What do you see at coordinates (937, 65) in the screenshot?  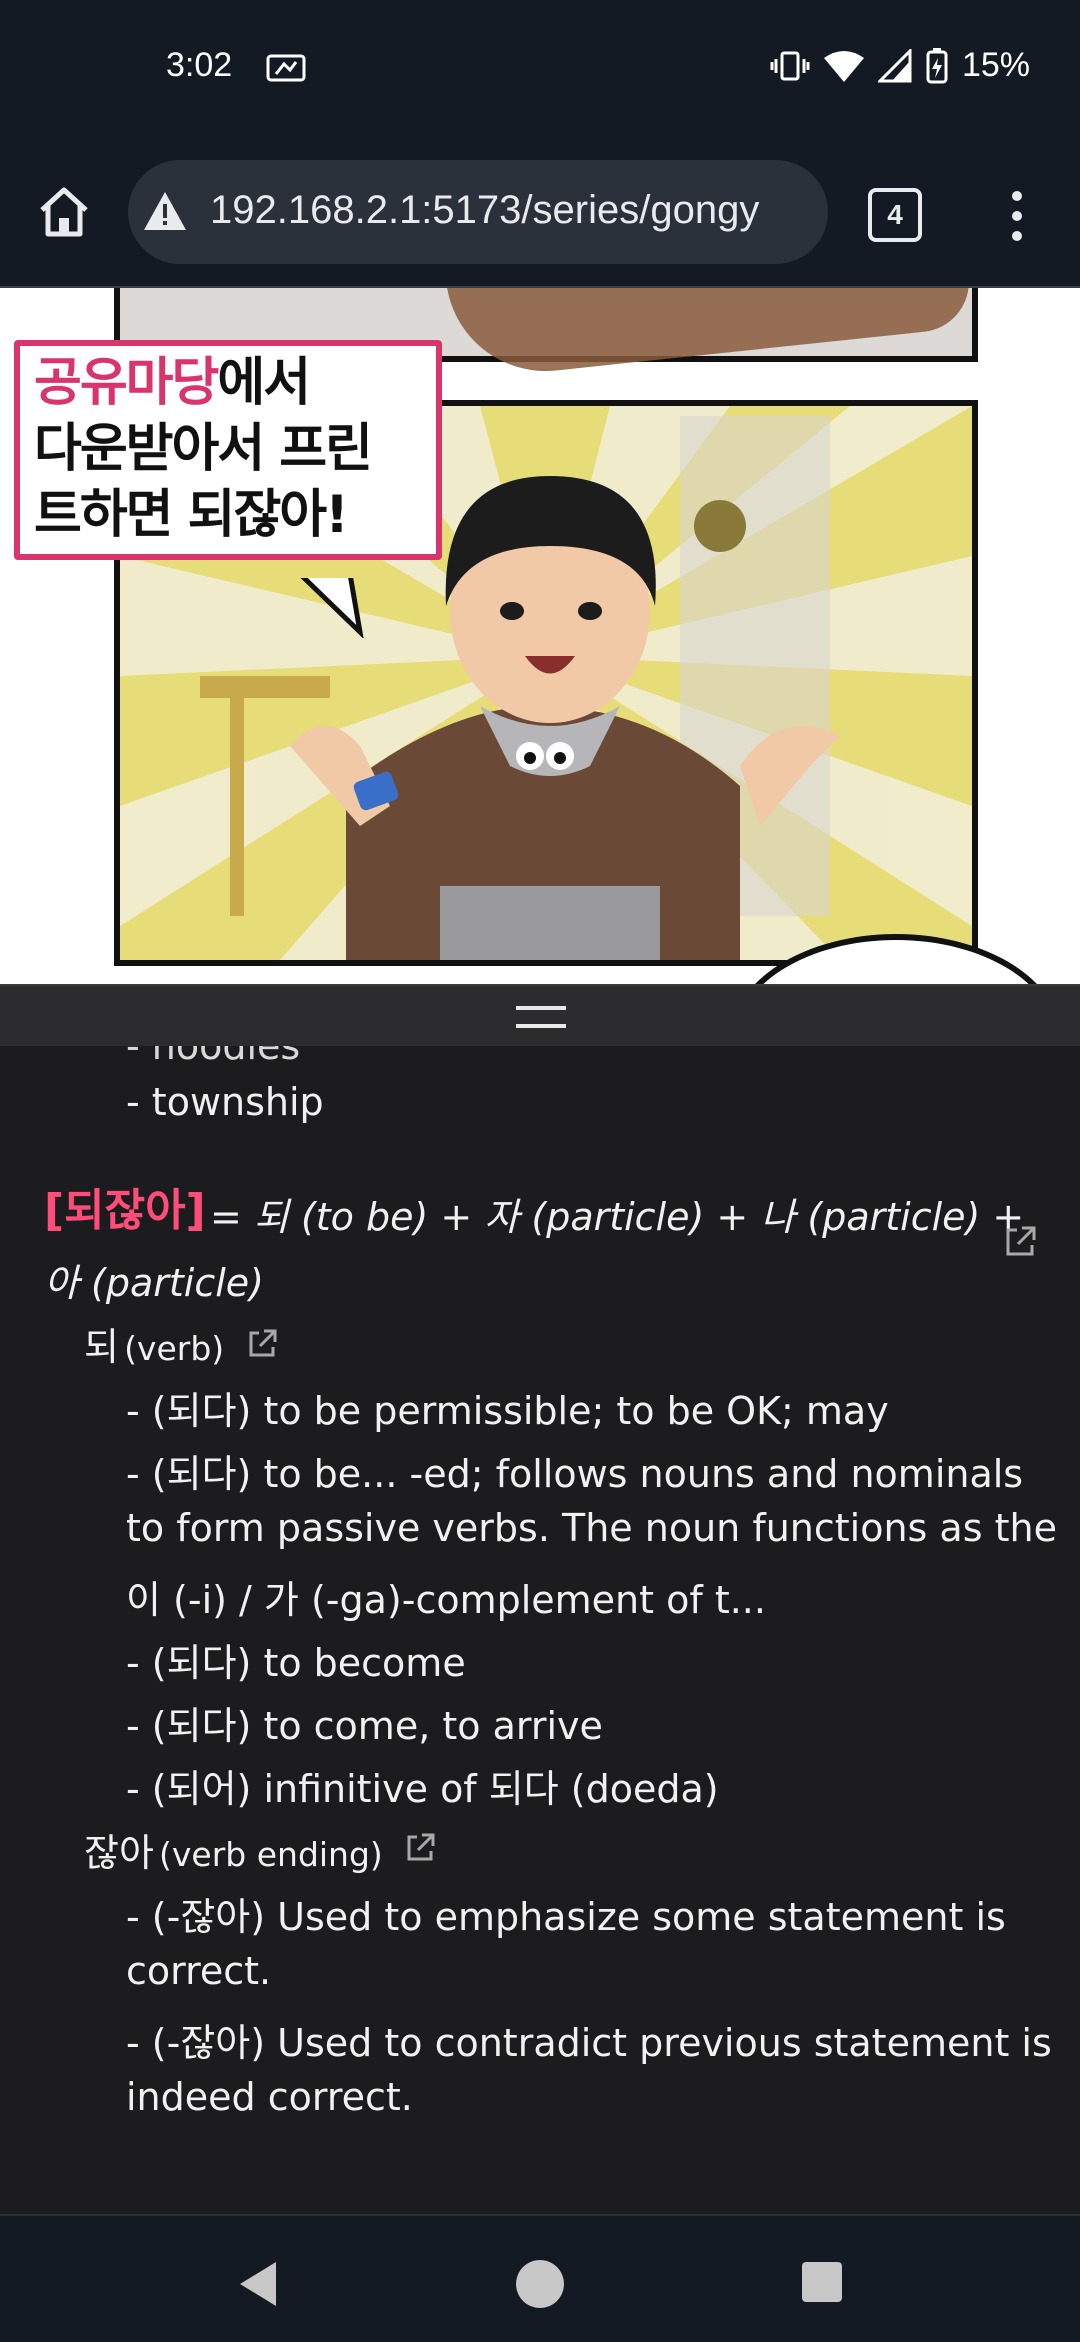 I see `battery-charging-icon` at bounding box center [937, 65].